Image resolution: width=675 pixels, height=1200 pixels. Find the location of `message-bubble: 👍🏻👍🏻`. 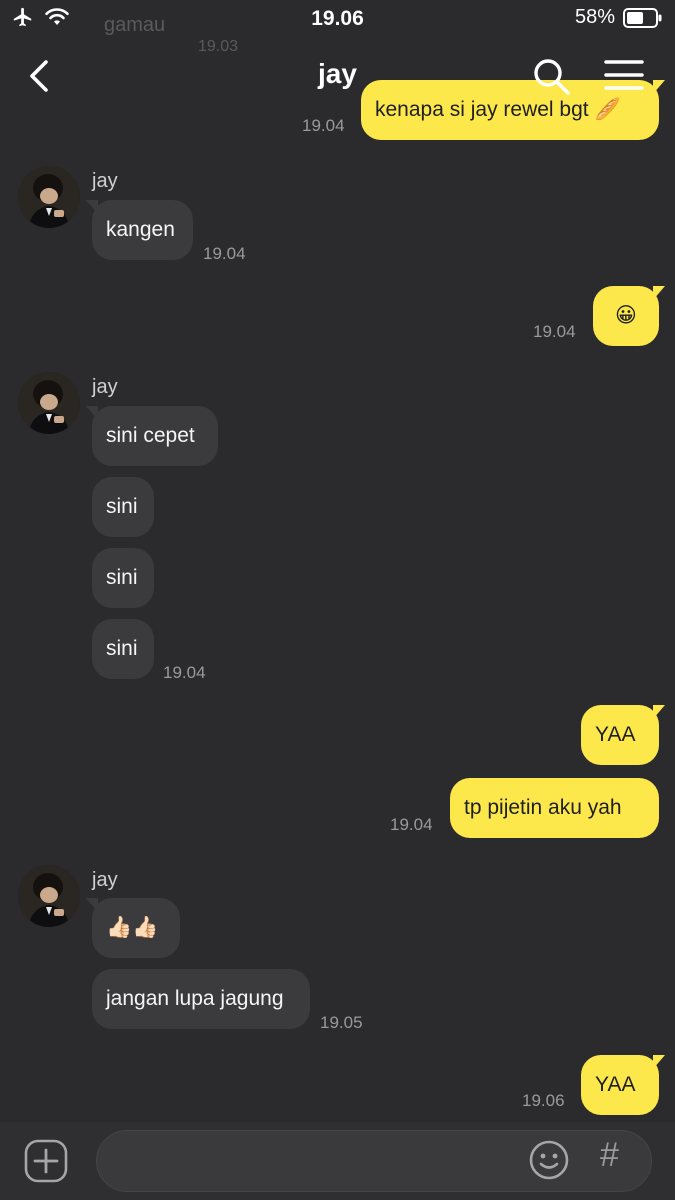

message-bubble: 👍🏻👍🏻 is located at coordinates (133, 928).